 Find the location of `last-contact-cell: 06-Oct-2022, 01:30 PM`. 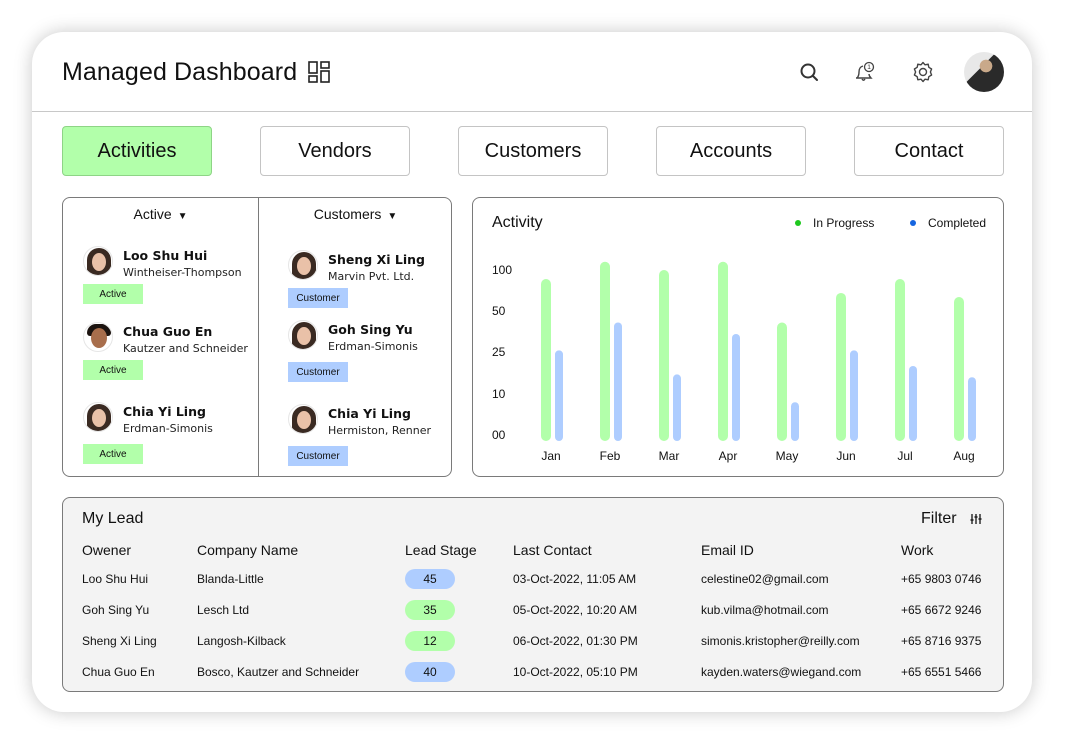

last-contact-cell: 06-Oct-2022, 01:30 PM is located at coordinates (575, 641).